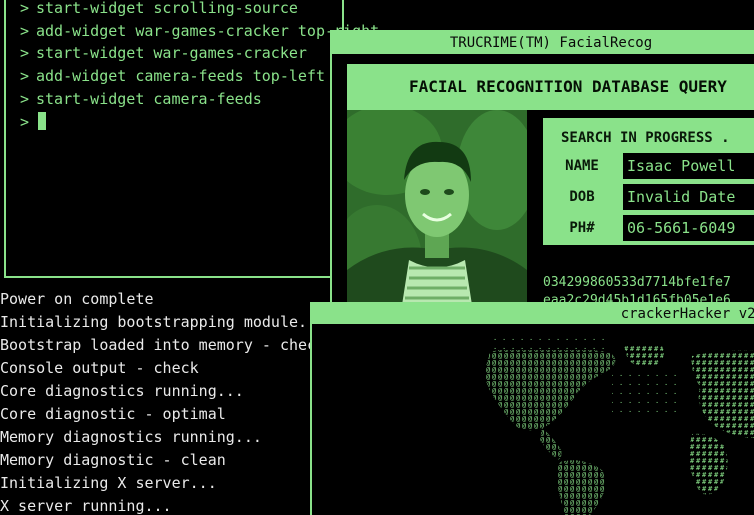 This screenshot has width=754, height=515. I want to click on command-history-line: > start-widget war-games-cracker, so click(163, 53).